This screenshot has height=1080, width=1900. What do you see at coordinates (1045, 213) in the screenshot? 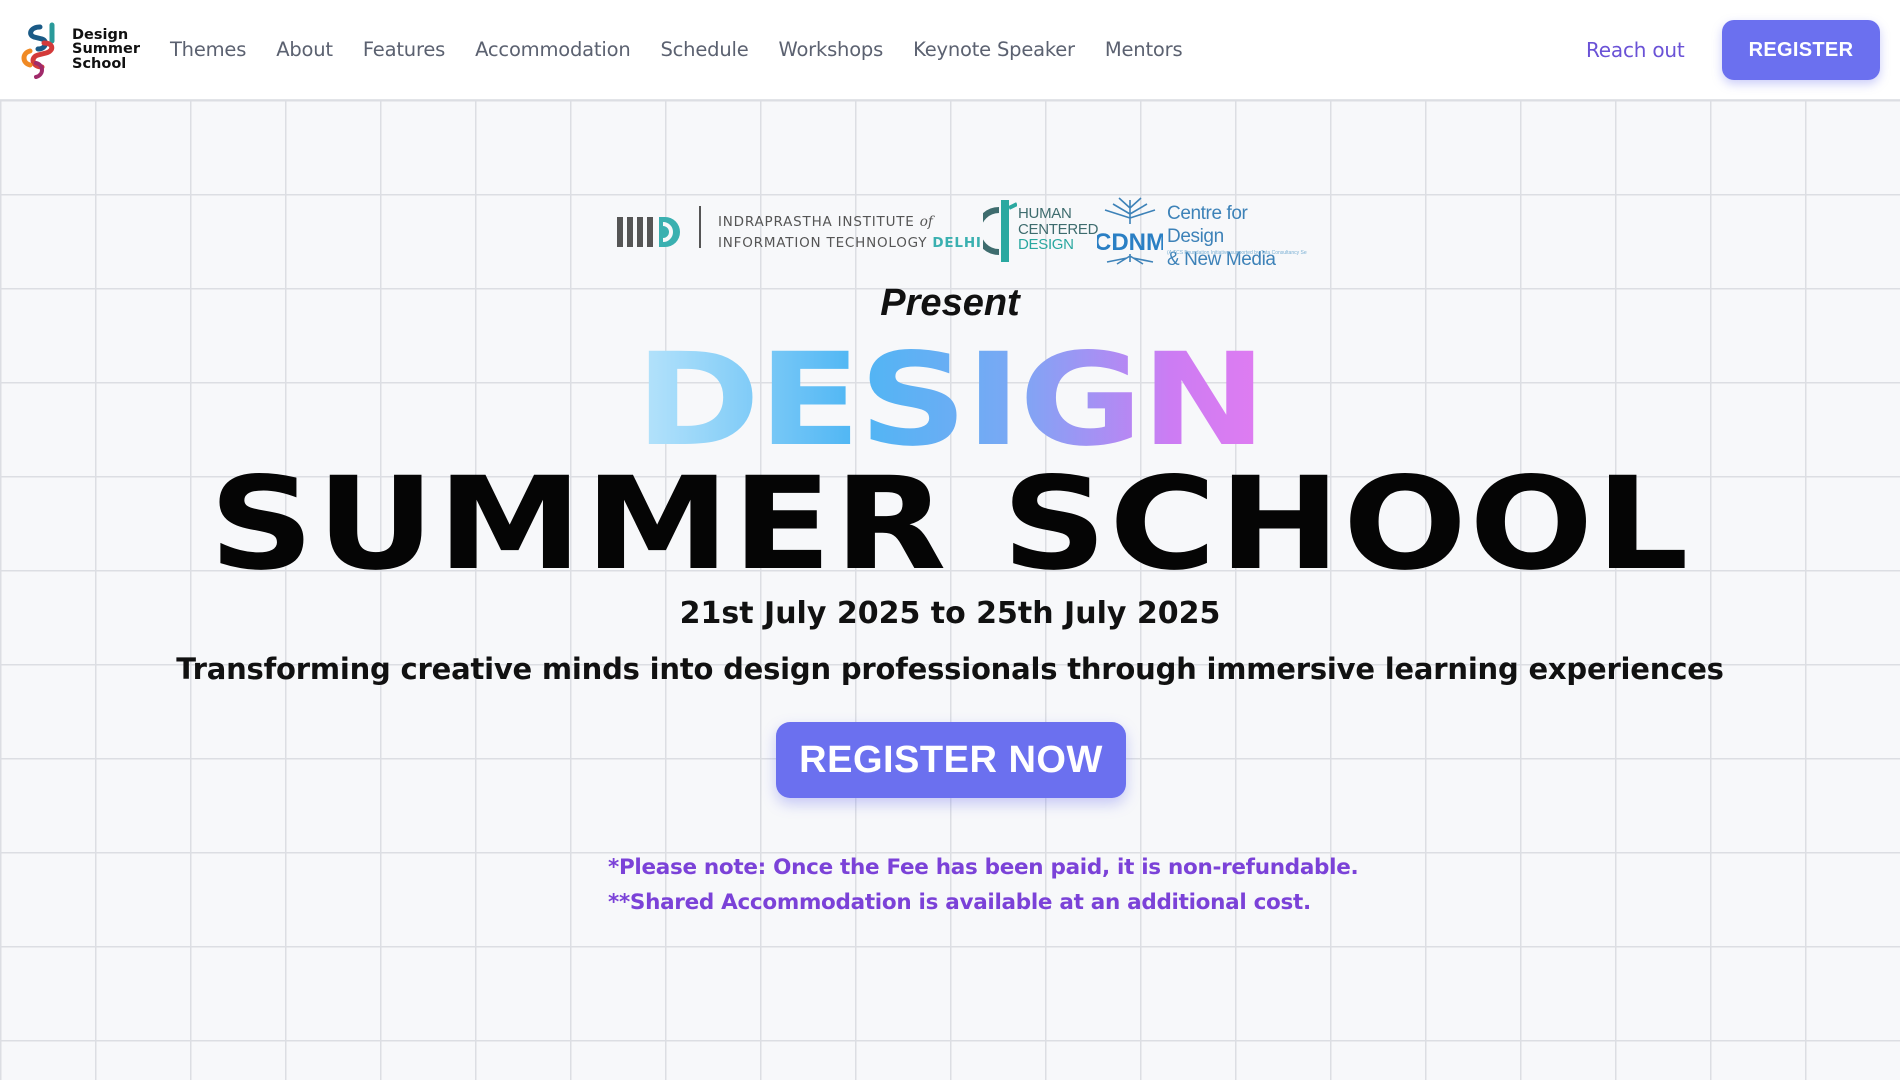
I see `hcd-line1: HUMAN` at bounding box center [1045, 213].